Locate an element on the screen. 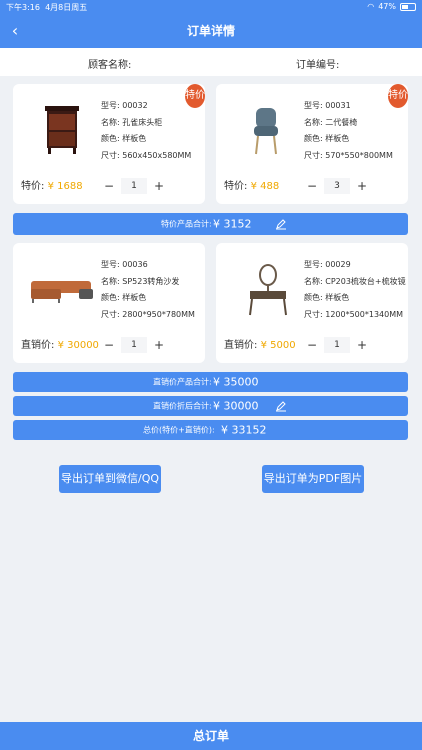 The image size is (422, 750). discount-total-bar: 直销价折后合计: ¥ 30000 is located at coordinates (210, 406).